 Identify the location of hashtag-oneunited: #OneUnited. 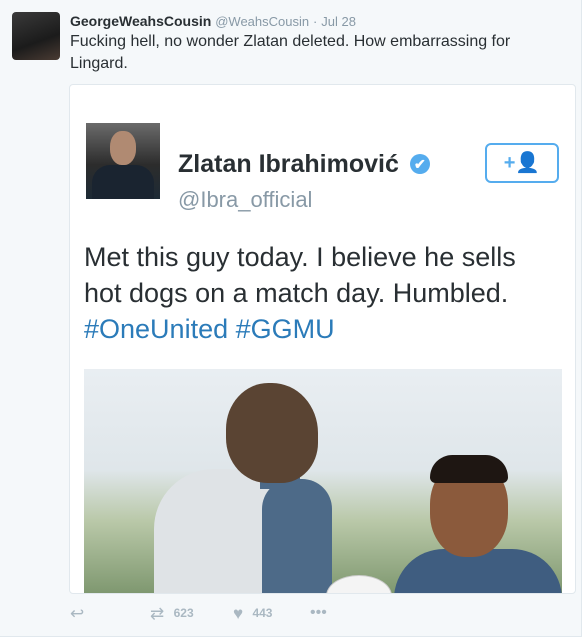
(156, 329).